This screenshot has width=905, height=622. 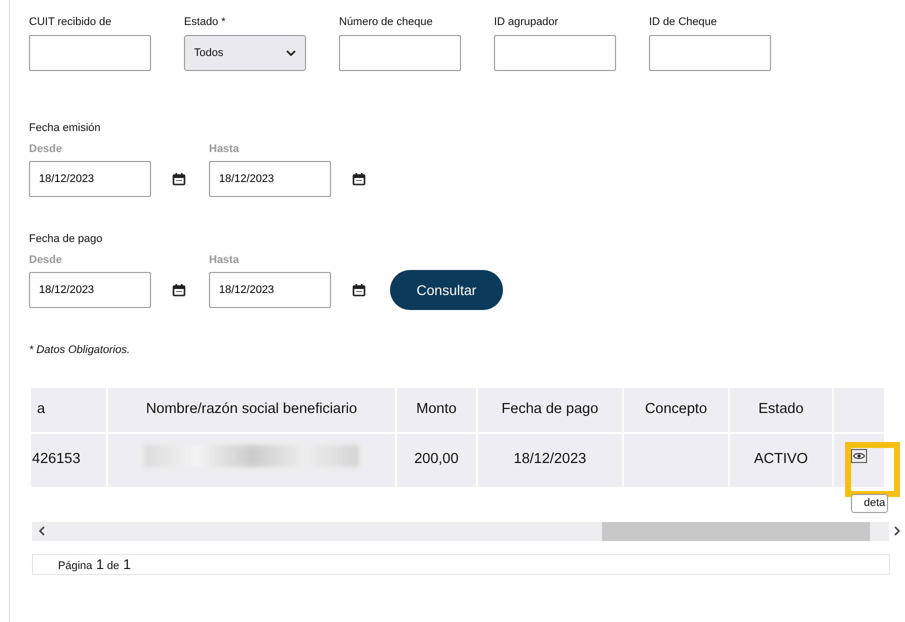 I want to click on tooltip: deta, so click(x=869, y=503).